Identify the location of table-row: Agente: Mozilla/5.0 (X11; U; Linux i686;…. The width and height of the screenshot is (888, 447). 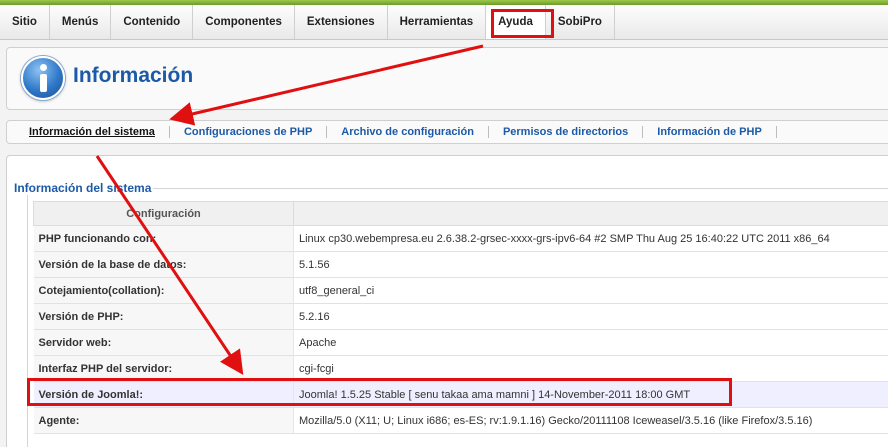
(460, 420).